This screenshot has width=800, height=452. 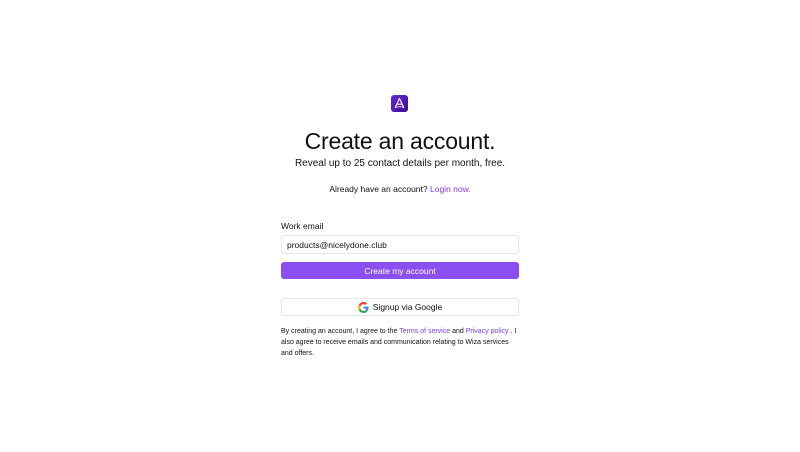 What do you see at coordinates (400, 270) in the screenshot?
I see `create-account-button: Create my account` at bounding box center [400, 270].